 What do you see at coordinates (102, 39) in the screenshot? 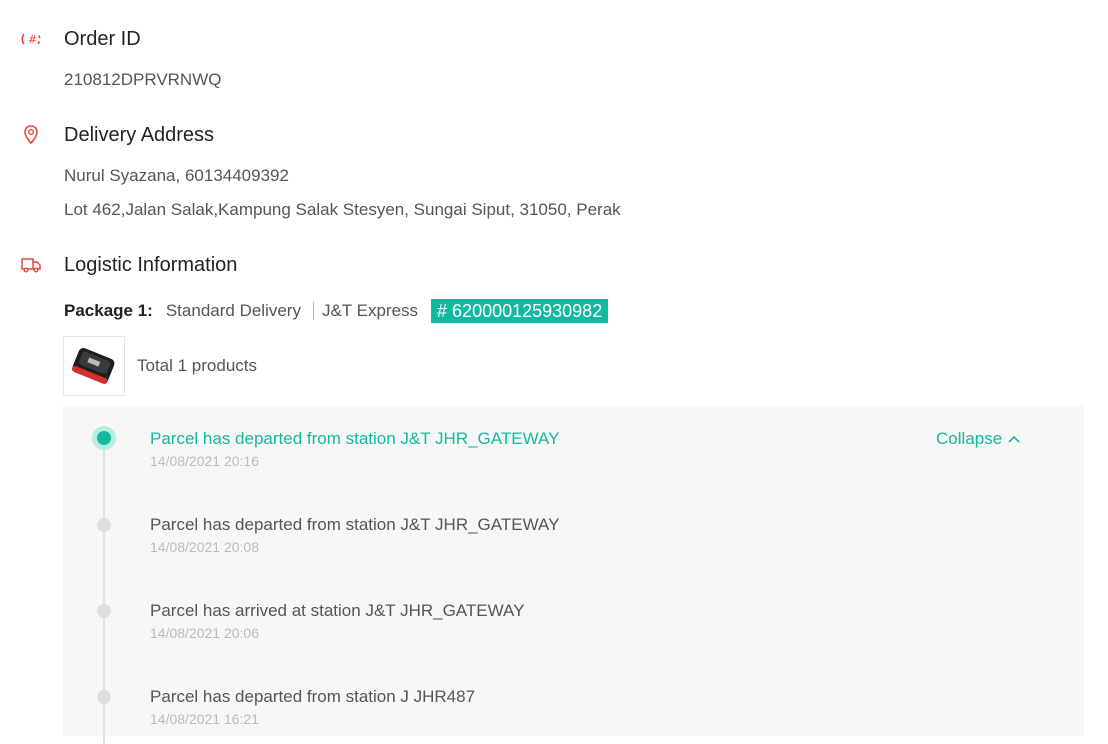
I see `order-id-title: Order ID` at bounding box center [102, 39].